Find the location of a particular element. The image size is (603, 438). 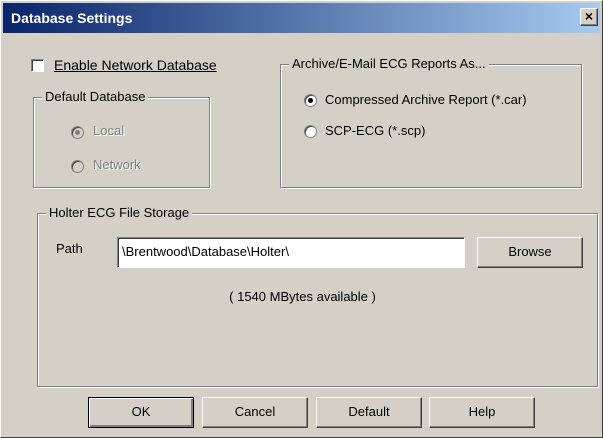

window-title: Database Settings is located at coordinates (72, 18).